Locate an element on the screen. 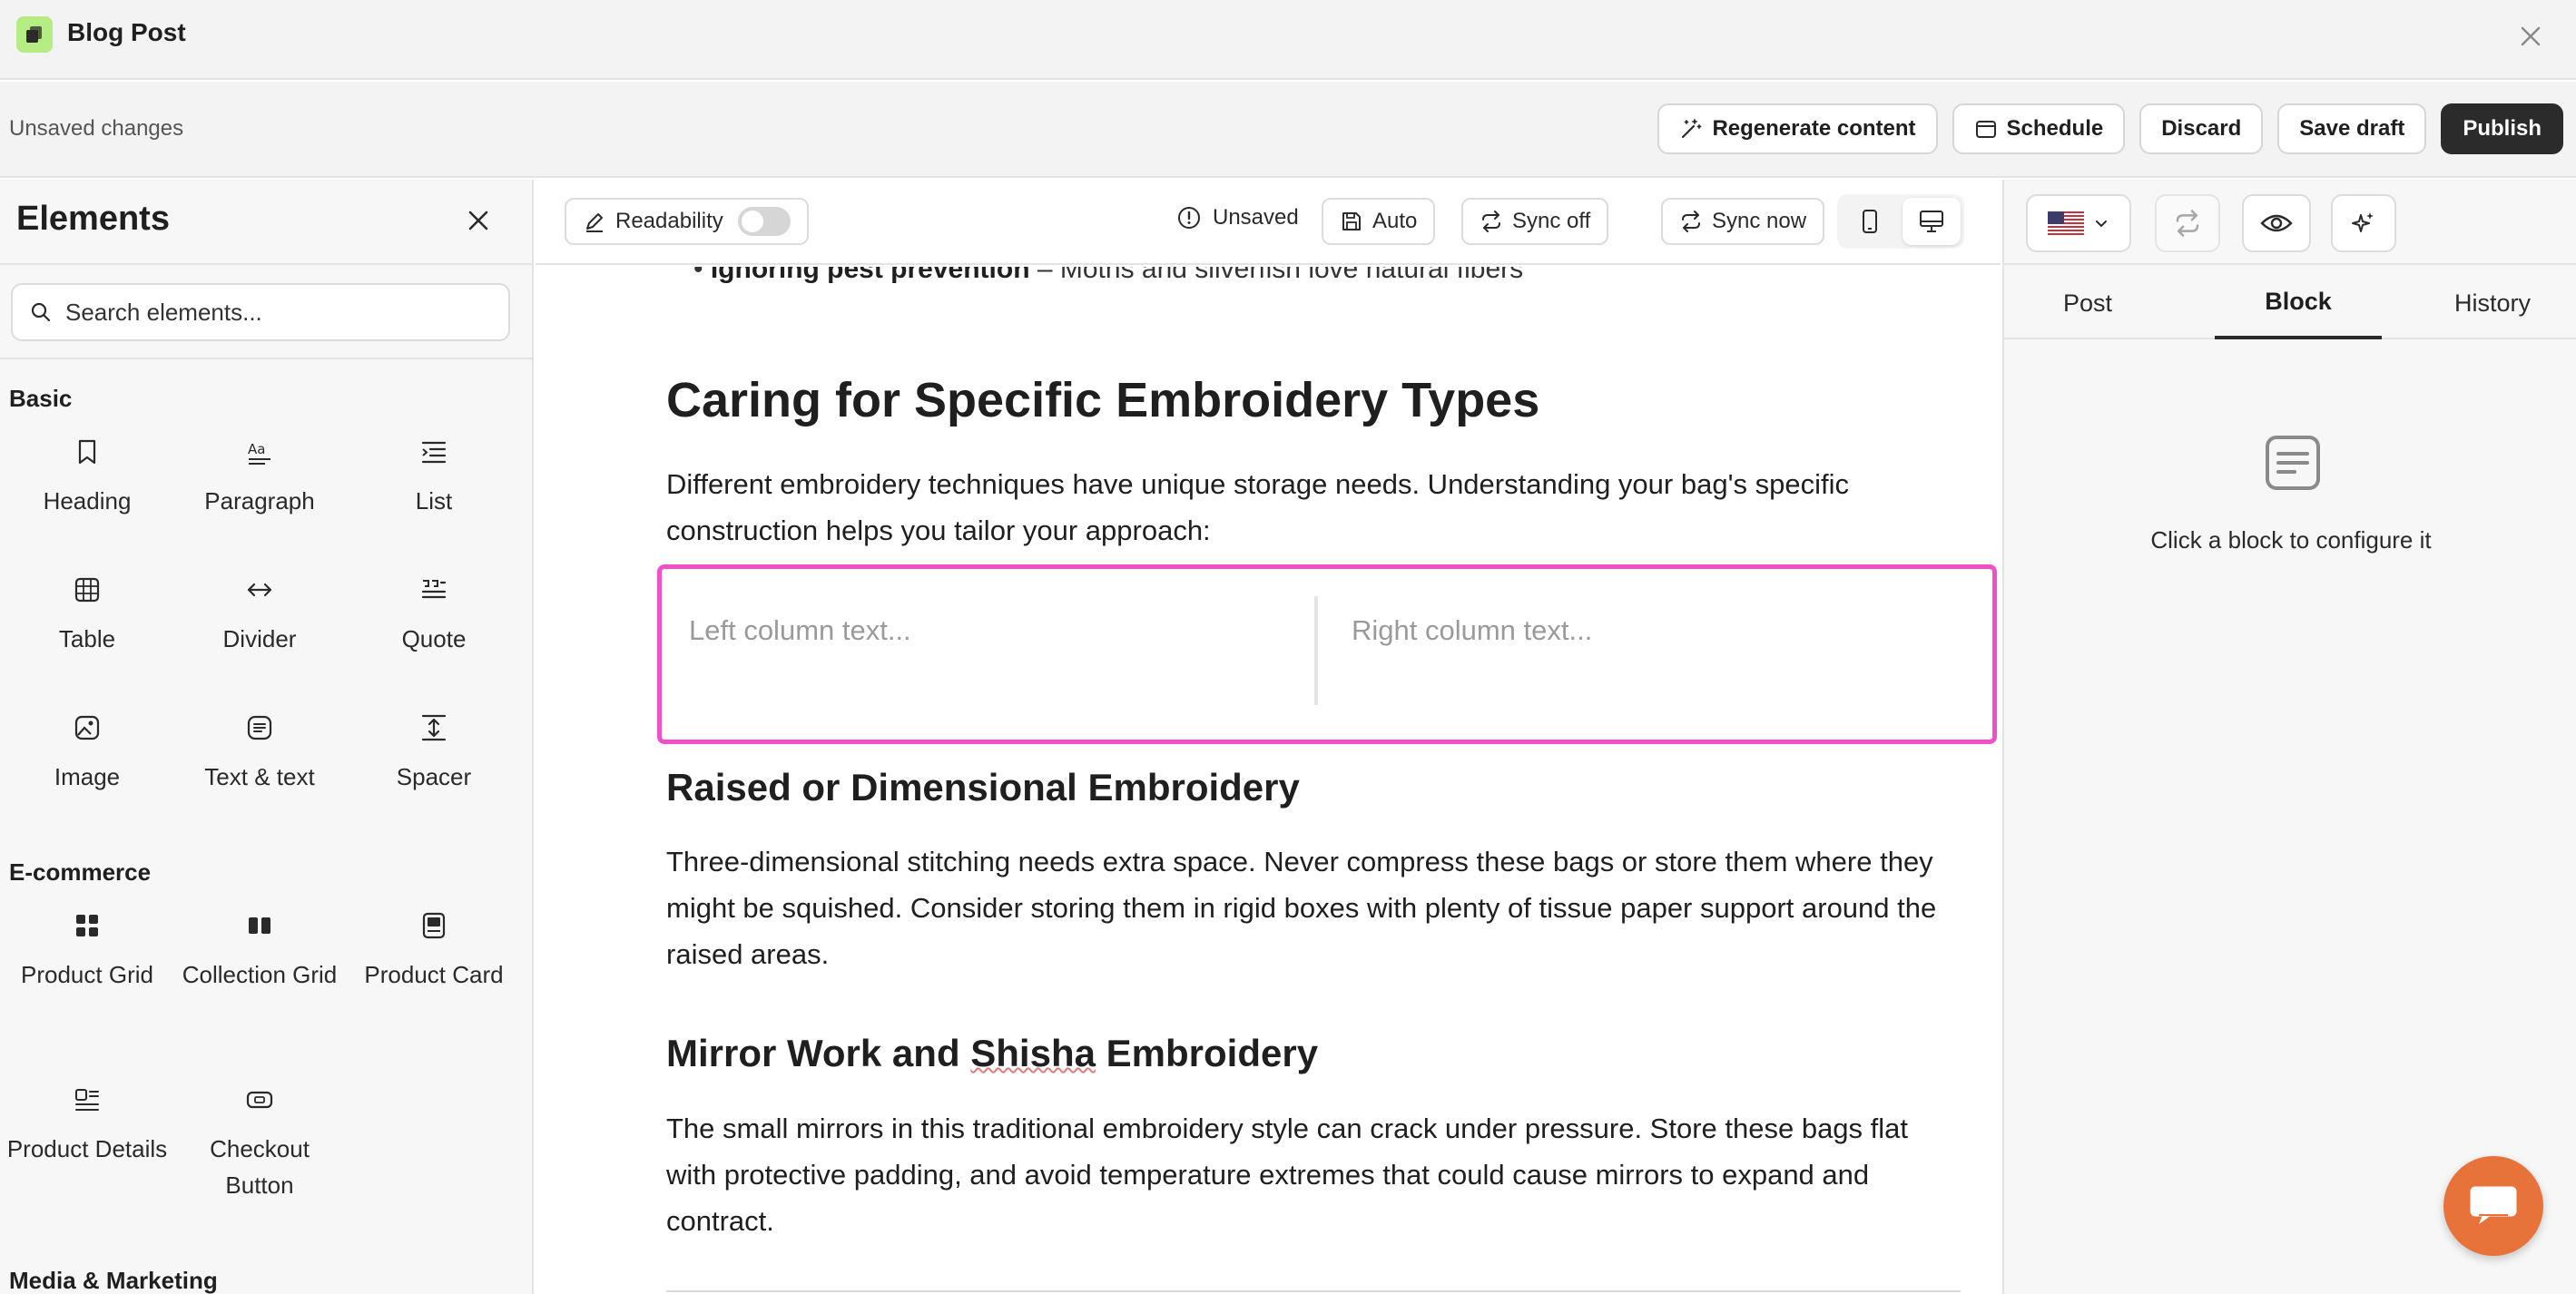 Image resolution: width=2576 pixels, height=1294 pixels. unsaved-status: Unsaved is located at coordinates (1237, 217).